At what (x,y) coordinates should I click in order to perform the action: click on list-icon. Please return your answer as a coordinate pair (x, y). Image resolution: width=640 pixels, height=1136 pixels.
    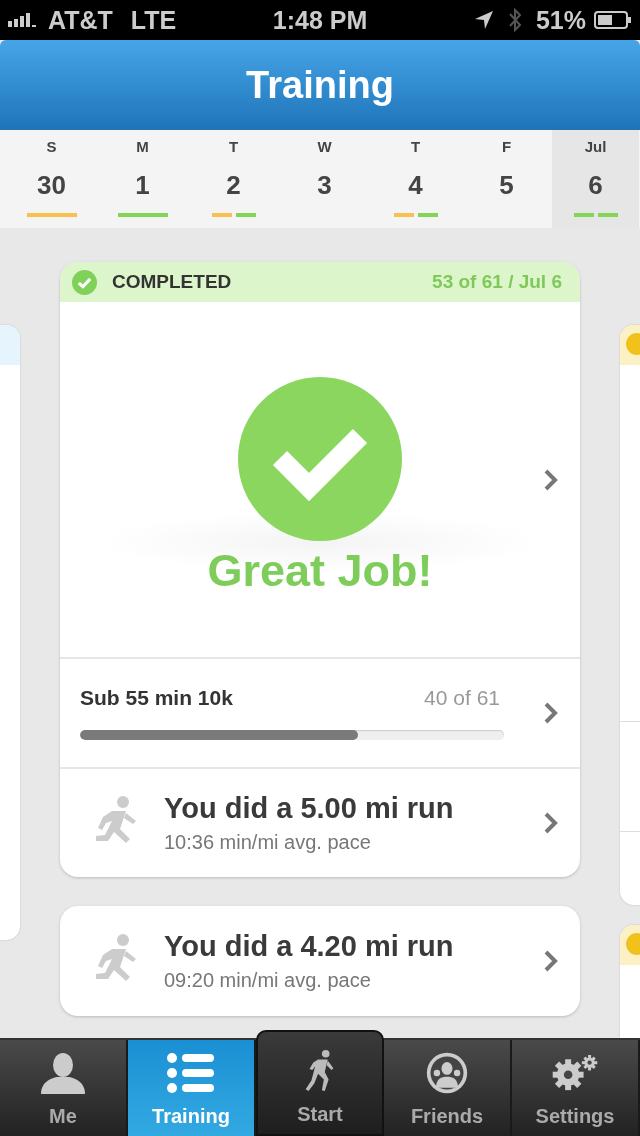
    Looking at the image, I should click on (191, 1073).